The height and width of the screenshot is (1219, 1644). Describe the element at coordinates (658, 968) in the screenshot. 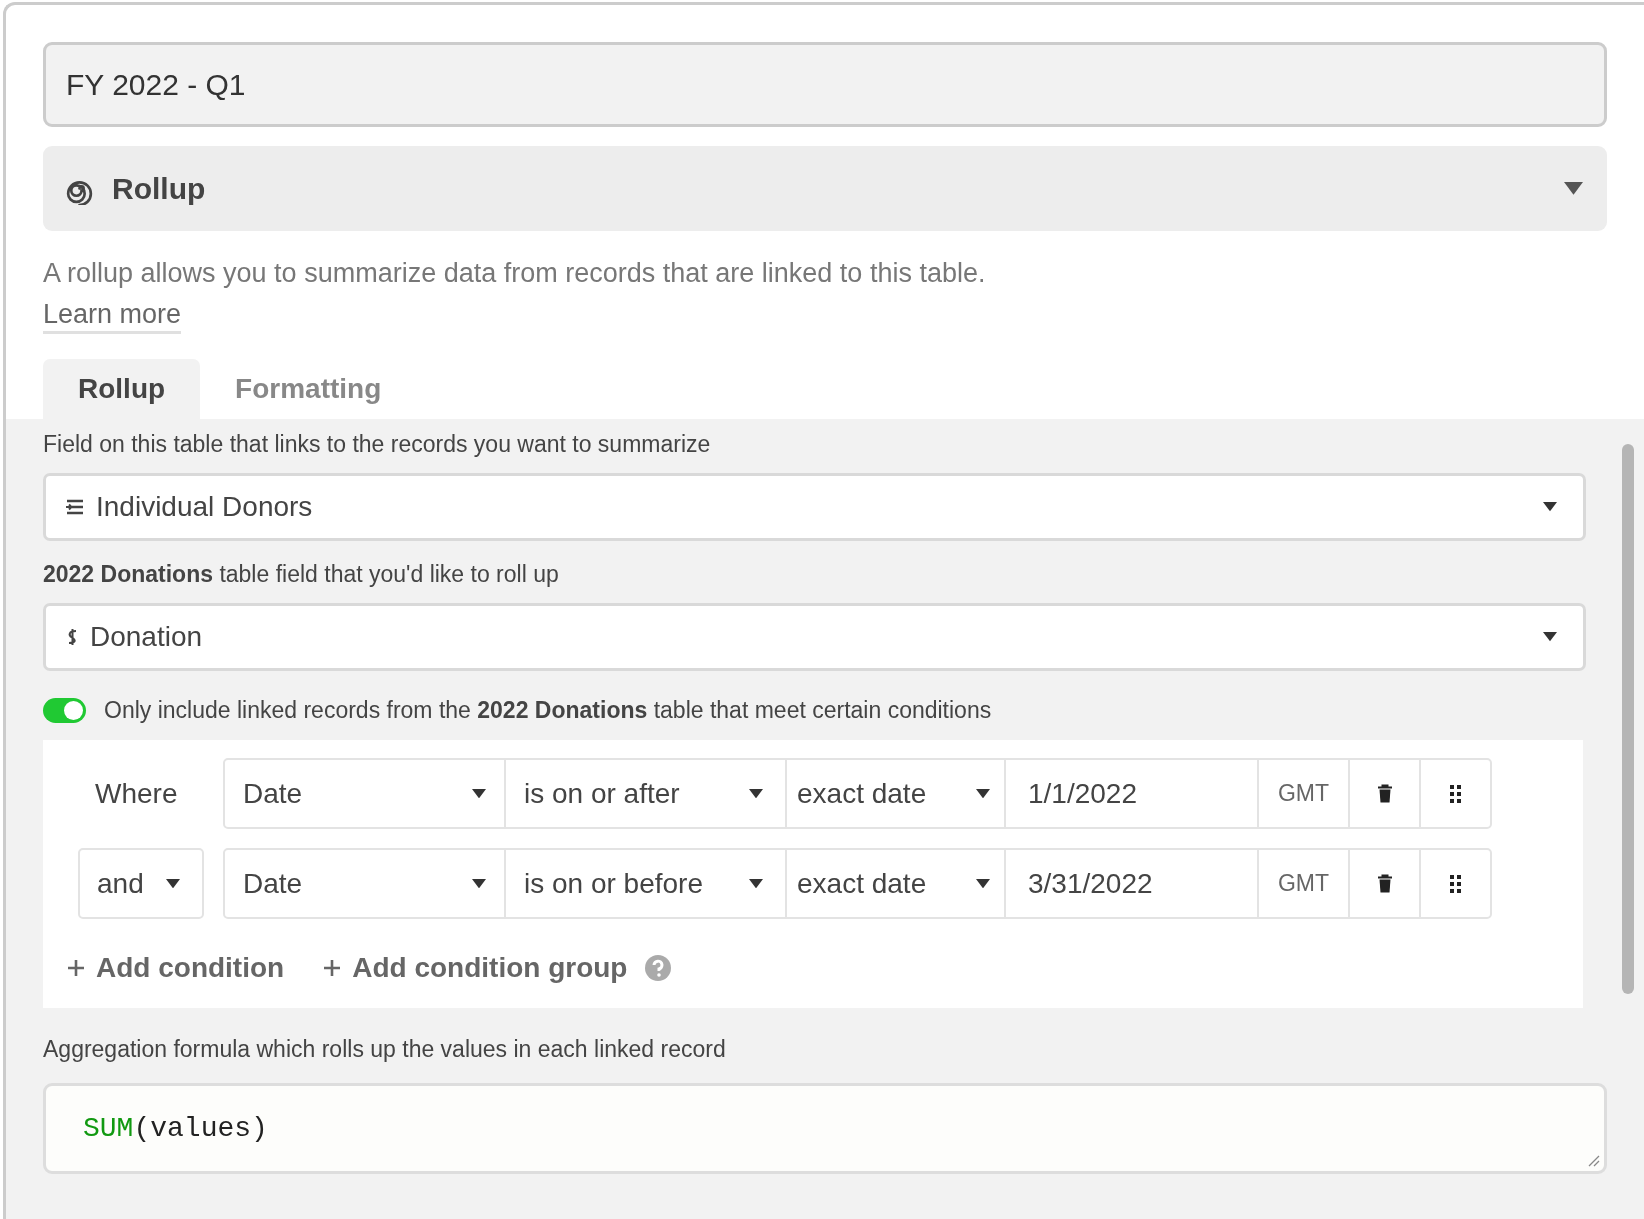

I see `help-icon` at that location.